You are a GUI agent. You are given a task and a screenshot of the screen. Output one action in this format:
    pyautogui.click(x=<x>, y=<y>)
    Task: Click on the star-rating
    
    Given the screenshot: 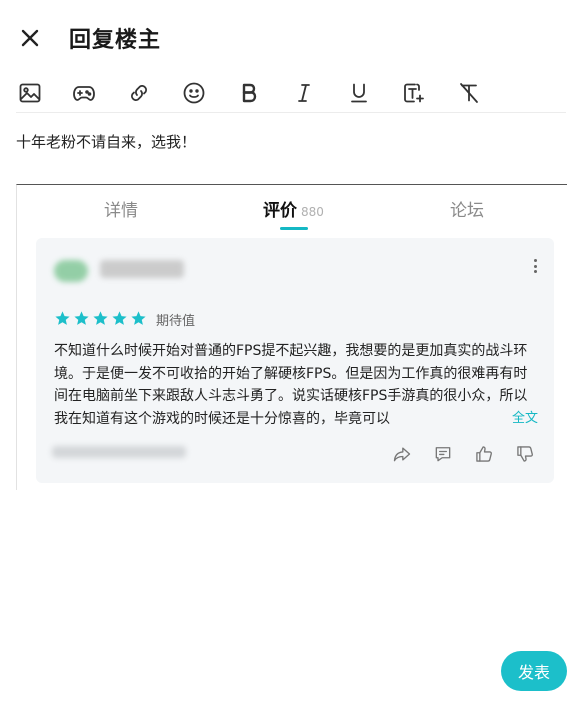 What is the action you would take?
    pyautogui.click(x=100, y=318)
    